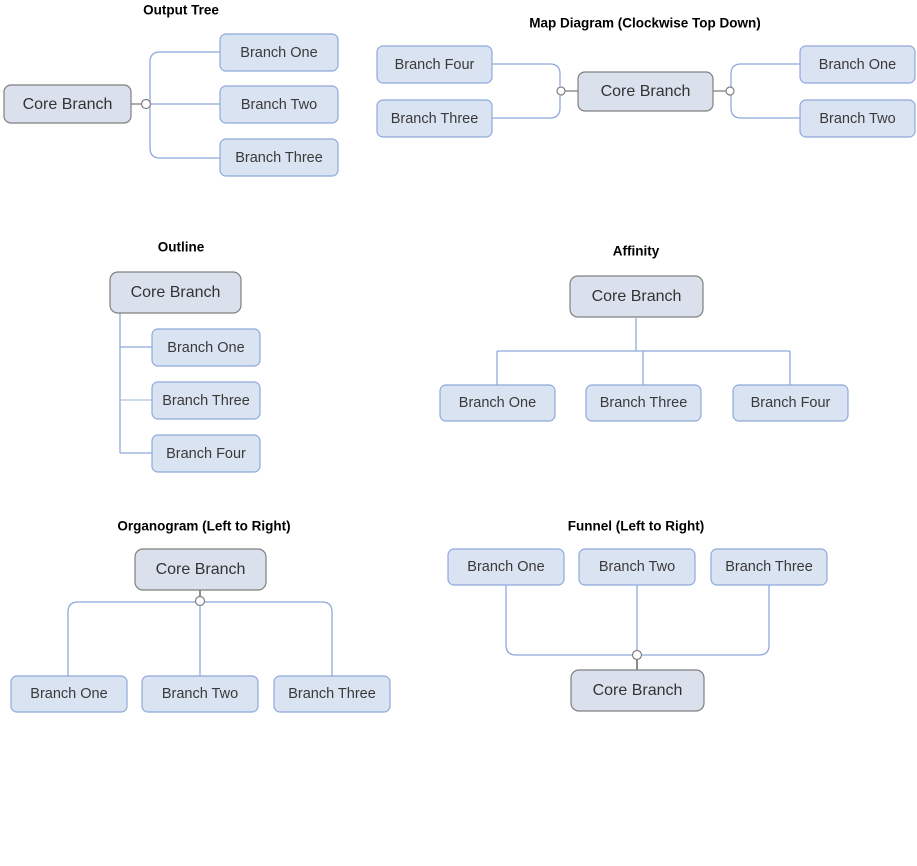 Image resolution: width=917 pixels, height=866 pixels. I want to click on diagram-title-output-tree: Output Tree, so click(181, 10).